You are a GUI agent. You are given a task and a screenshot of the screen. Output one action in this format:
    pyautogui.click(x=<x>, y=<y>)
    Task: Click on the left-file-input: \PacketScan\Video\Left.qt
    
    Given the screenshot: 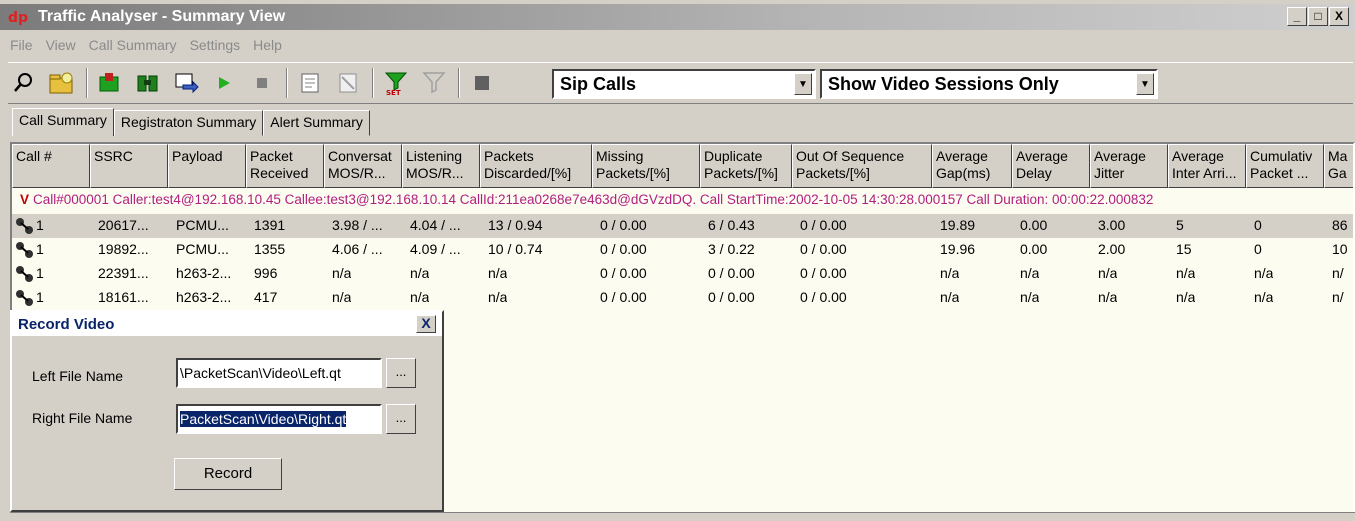 What is the action you would take?
    pyautogui.click(x=279, y=373)
    